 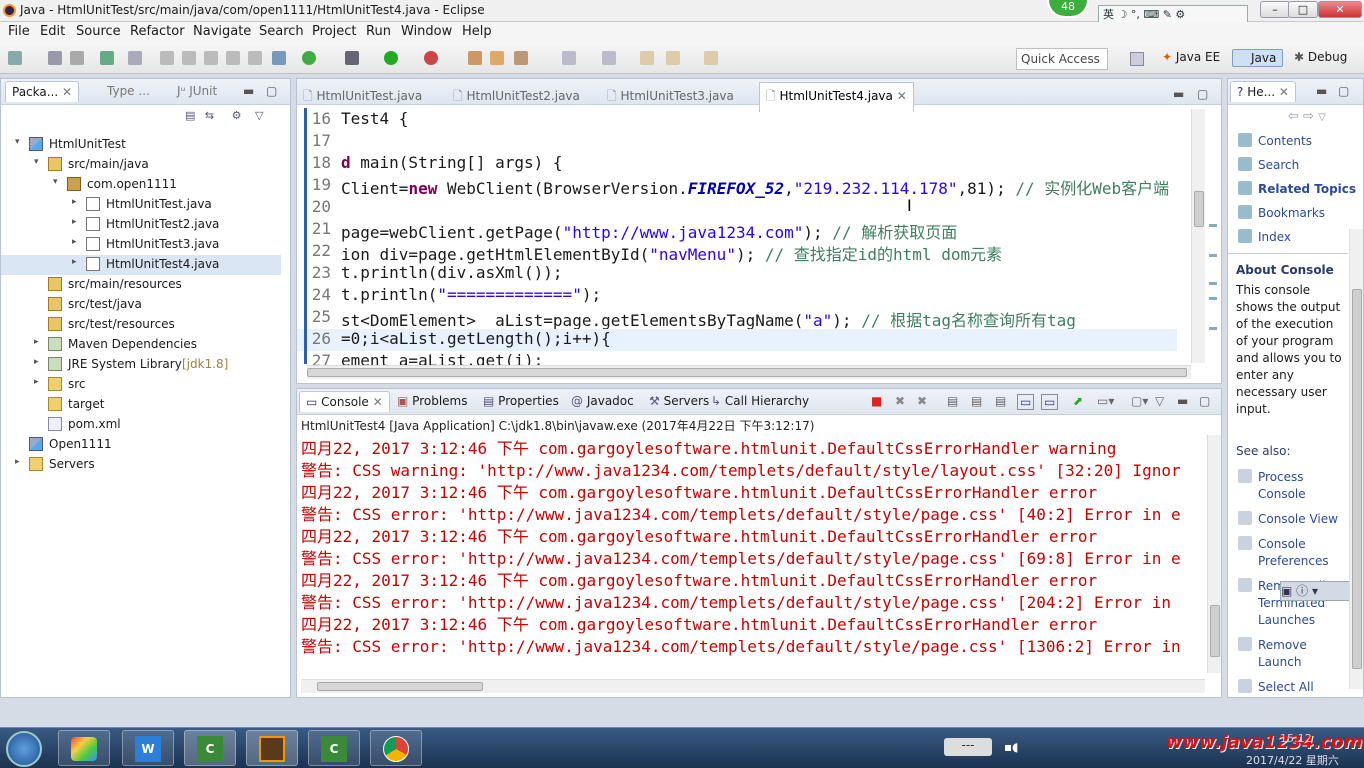 What do you see at coordinates (922, 401) in the screenshot?
I see `remove-all-icon: ✖` at bounding box center [922, 401].